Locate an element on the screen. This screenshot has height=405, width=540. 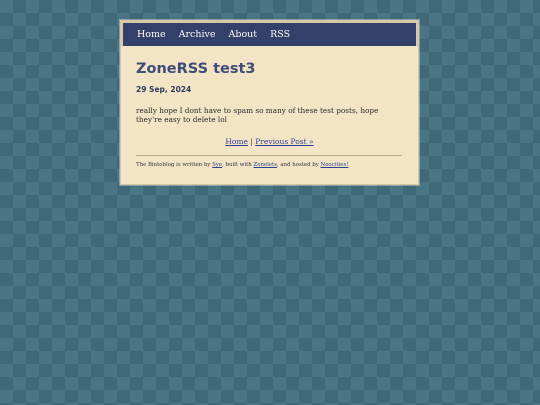
home-link: Home is located at coordinates (236, 141).